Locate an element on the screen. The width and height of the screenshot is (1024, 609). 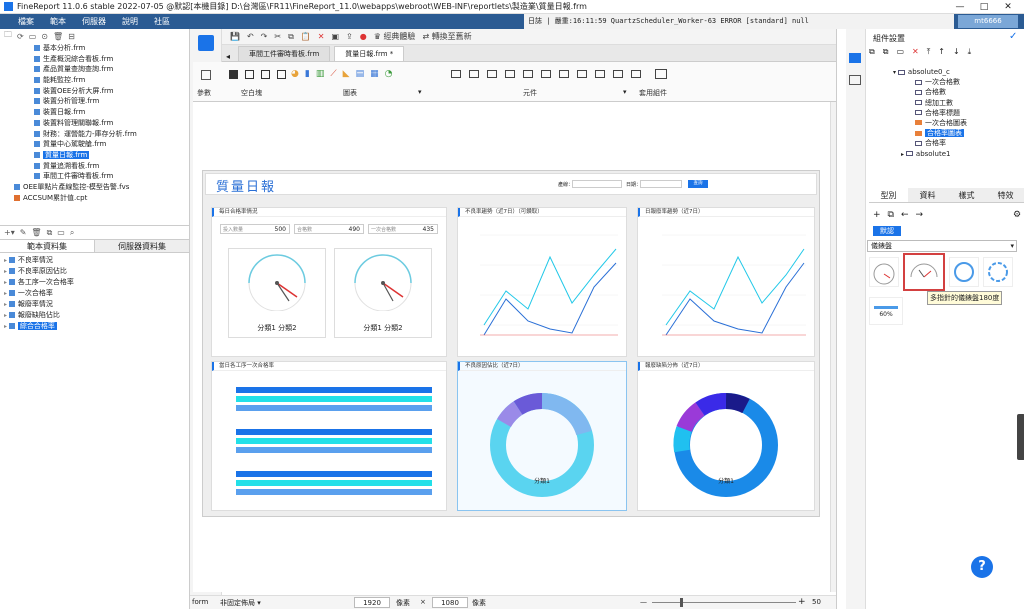
template-item: 裝置日報.frm is located at coordinates (96, 112).